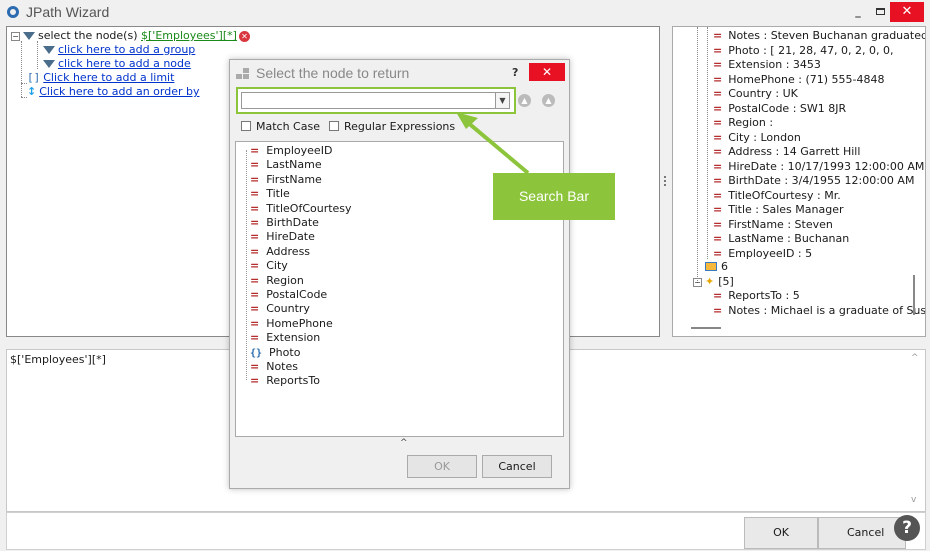 The width and height of the screenshot is (930, 551). Describe the element at coordinates (548, 100) in the screenshot. I see `next-match-button: ▲` at that location.